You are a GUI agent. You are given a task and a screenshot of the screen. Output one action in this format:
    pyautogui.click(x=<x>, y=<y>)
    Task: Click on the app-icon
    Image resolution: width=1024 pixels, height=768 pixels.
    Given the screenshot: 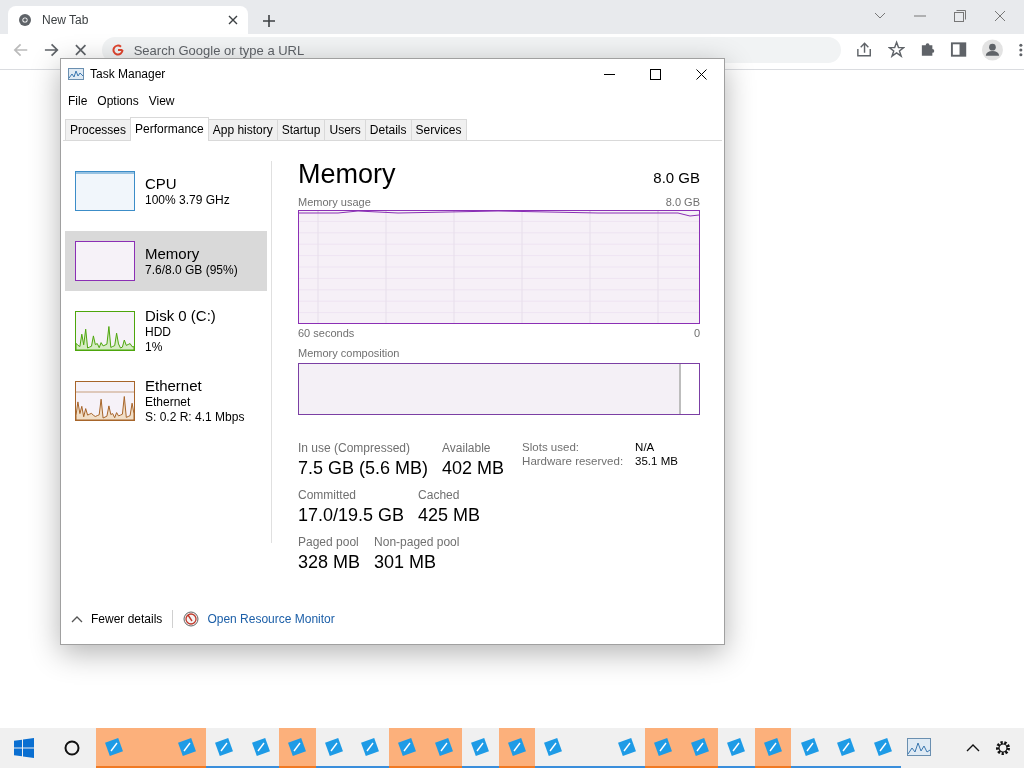 What is the action you would take?
    pyautogui.click(x=407, y=747)
    